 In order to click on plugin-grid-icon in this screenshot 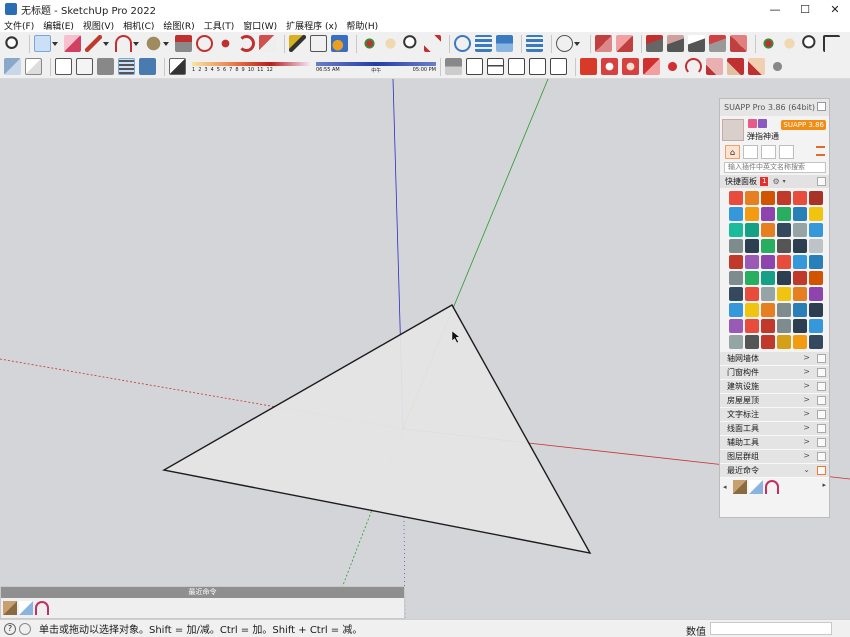, I will do `click(800, 246)`.